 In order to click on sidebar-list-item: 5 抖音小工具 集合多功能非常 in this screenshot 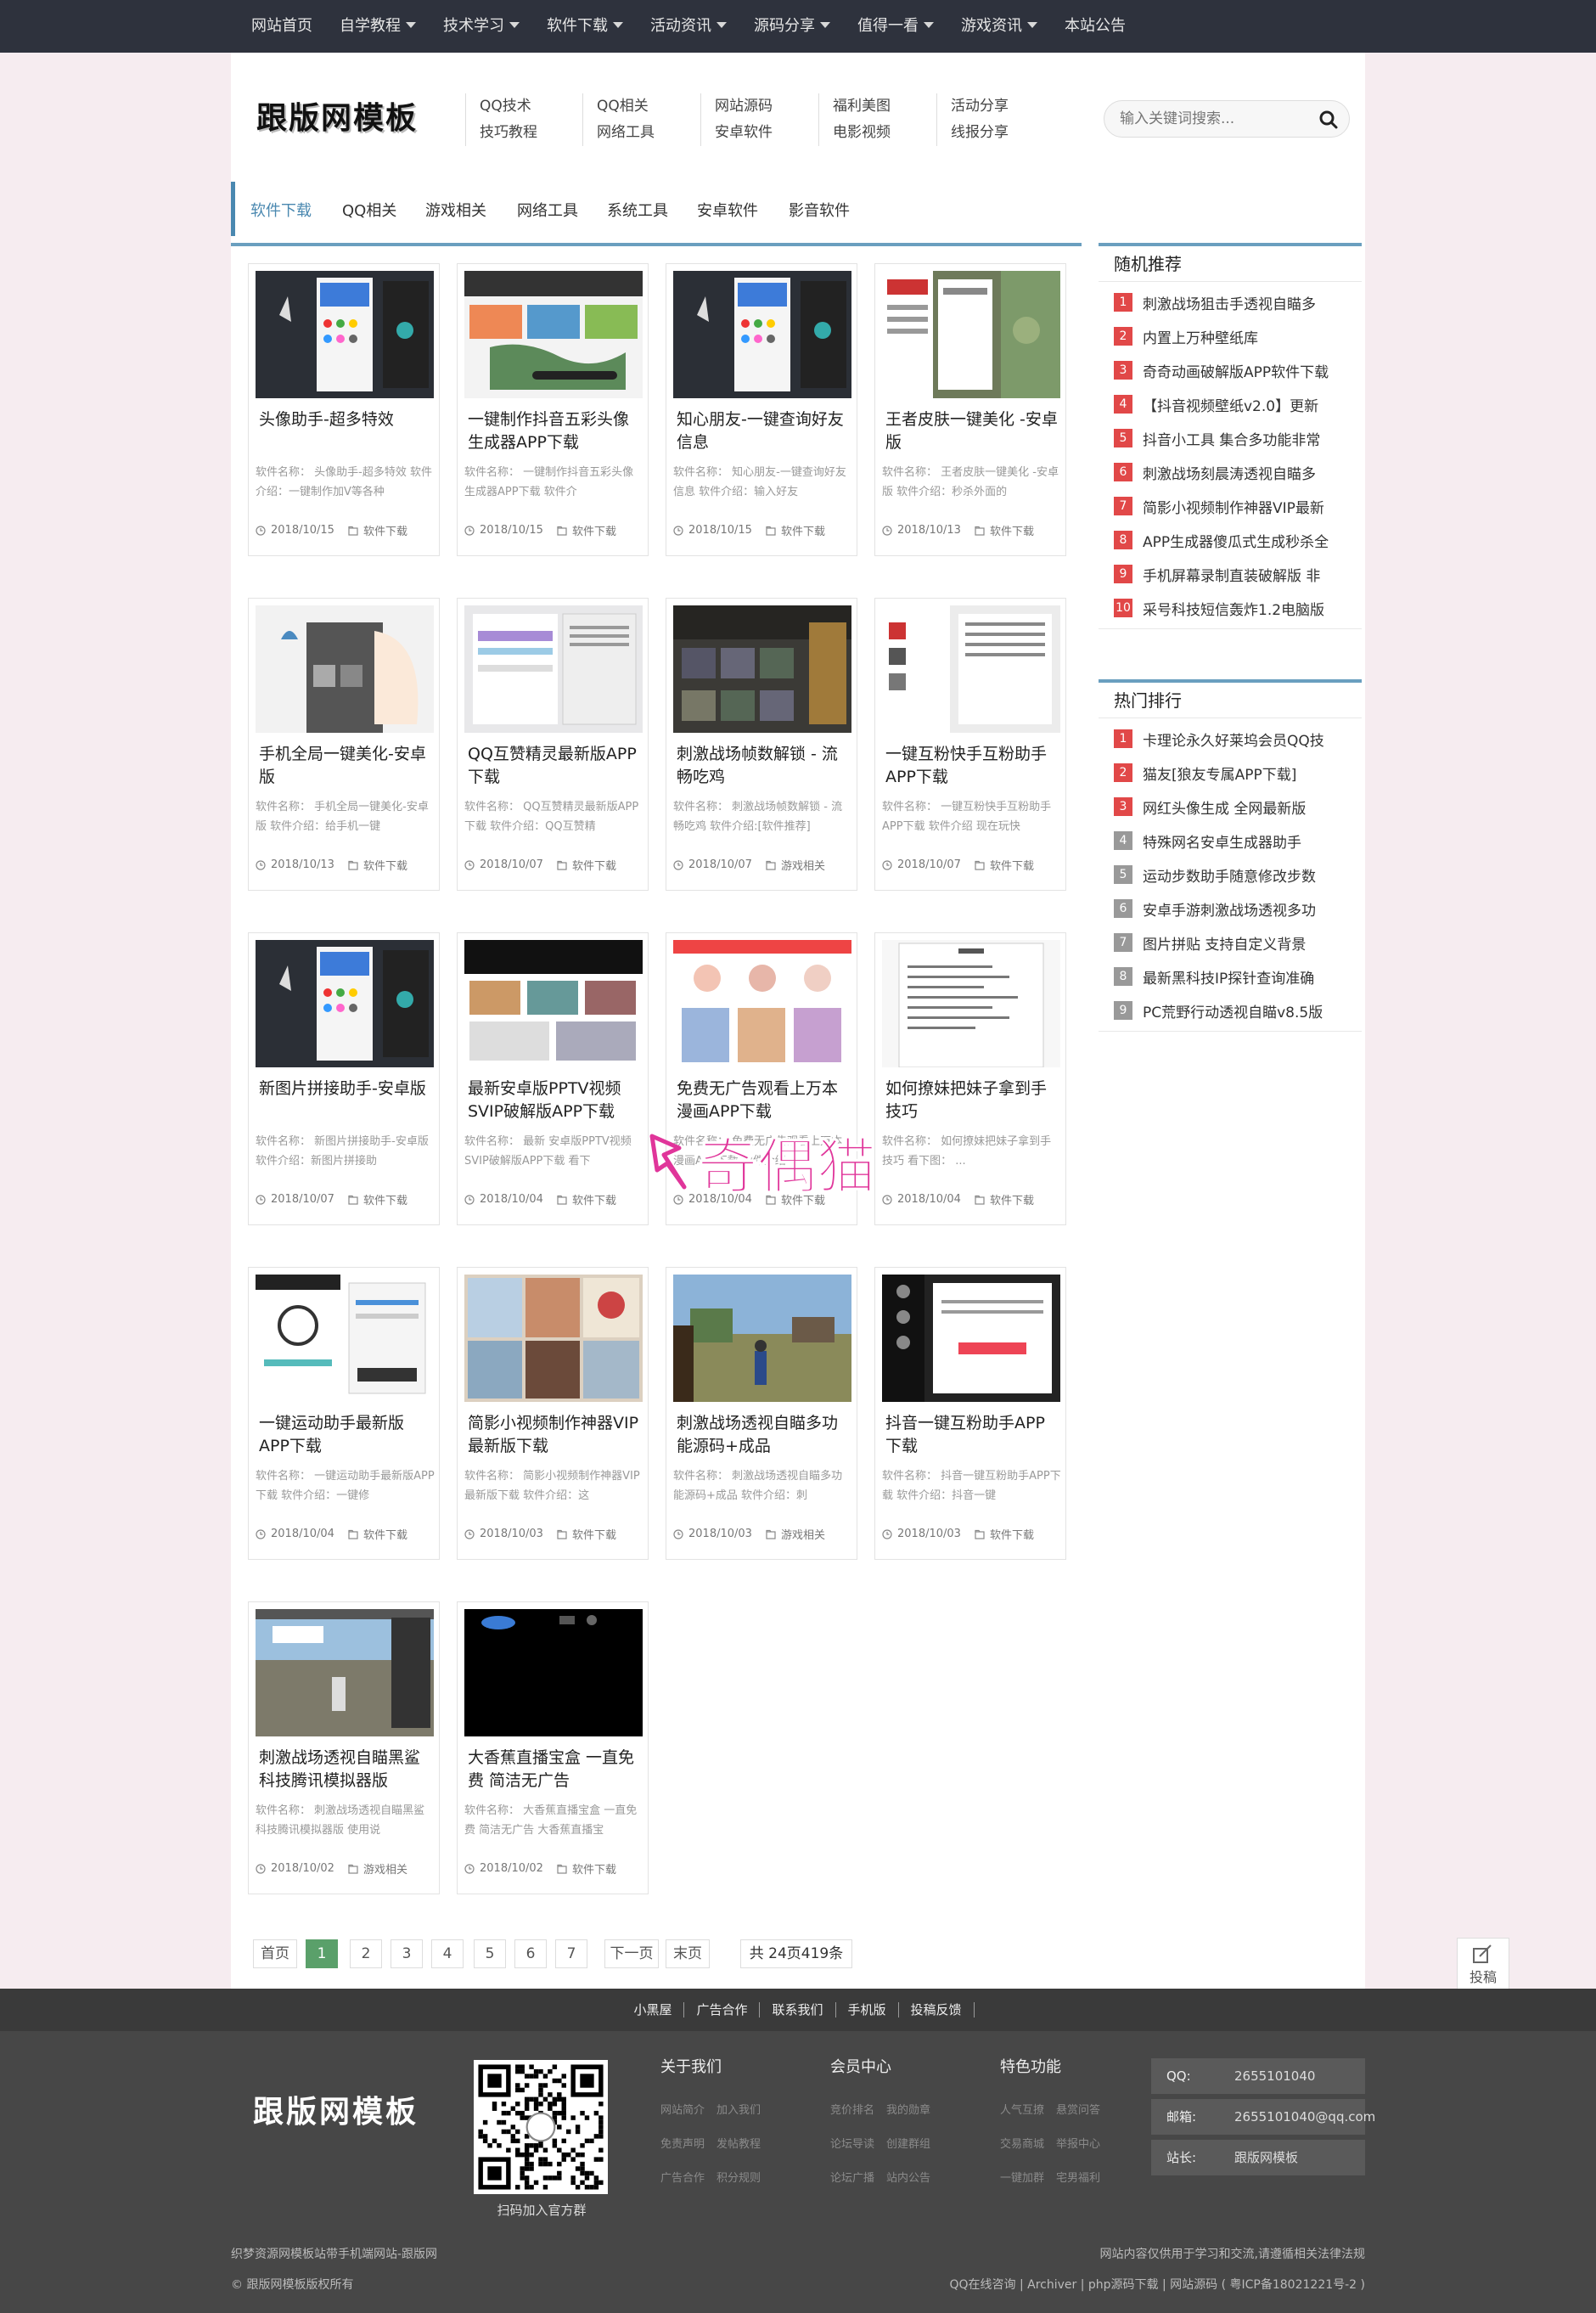, I will do `click(1230, 438)`.